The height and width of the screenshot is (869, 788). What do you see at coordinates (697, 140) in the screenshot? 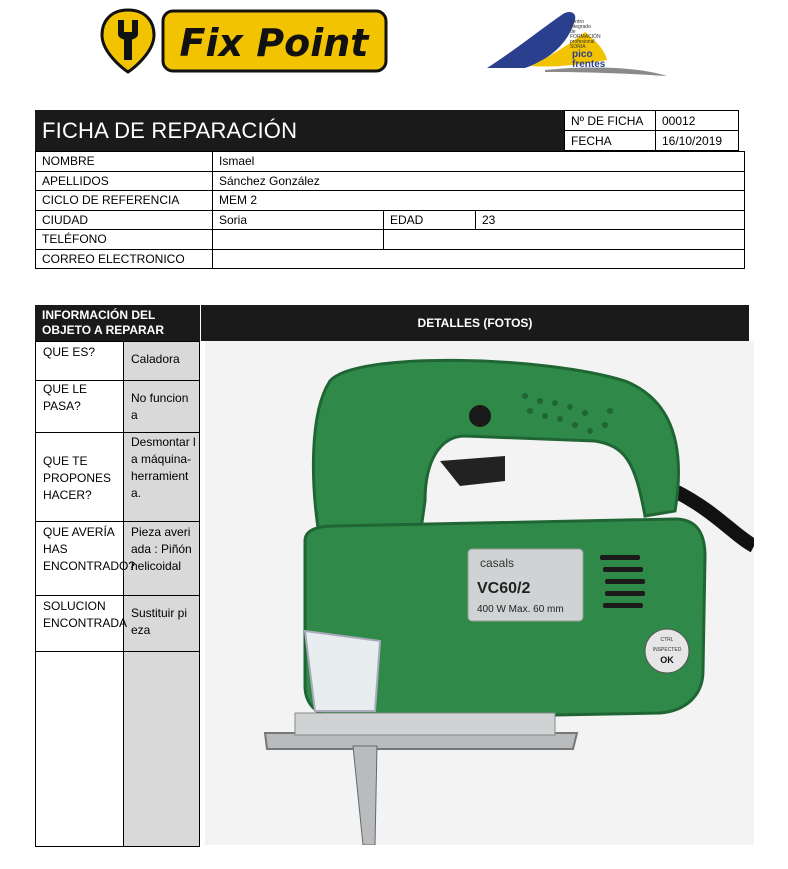
I see `fecha-value: 16/10/2019` at bounding box center [697, 140].